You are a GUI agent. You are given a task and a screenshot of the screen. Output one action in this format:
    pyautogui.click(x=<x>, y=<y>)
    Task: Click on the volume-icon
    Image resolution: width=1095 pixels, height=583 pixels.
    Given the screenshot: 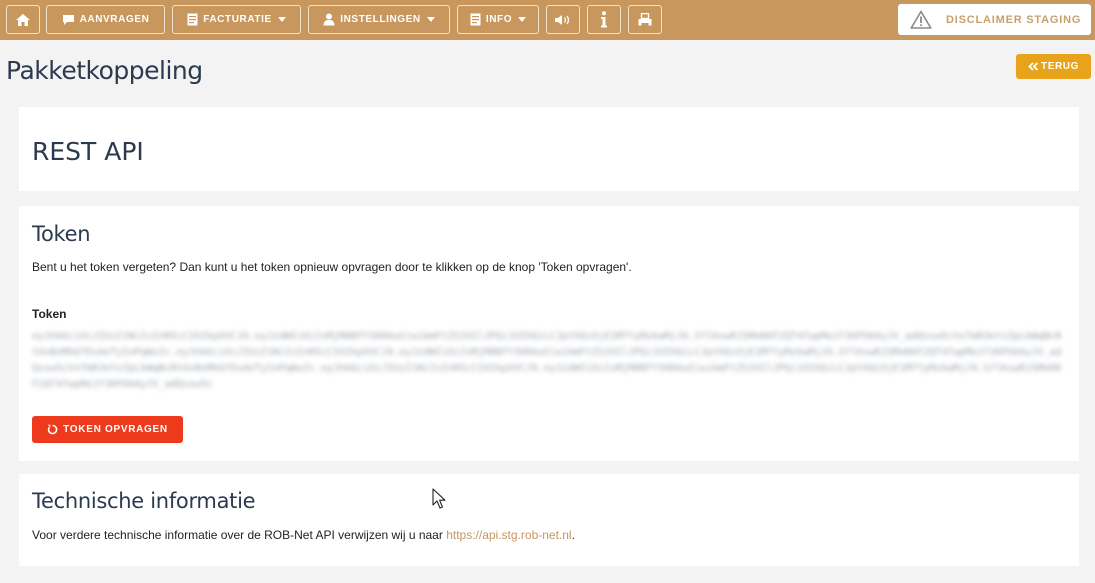 What is the action you would take?
    pyautogui.click(x=562, y=19)
    